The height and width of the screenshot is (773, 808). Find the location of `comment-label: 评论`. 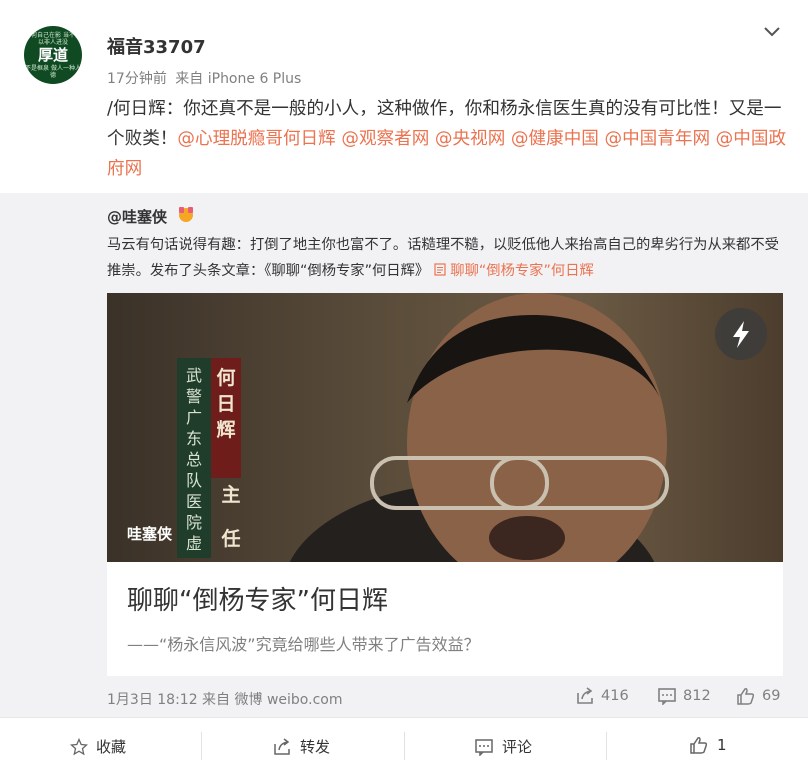

comment-label: 评论 is located at coordinates (517, 747).